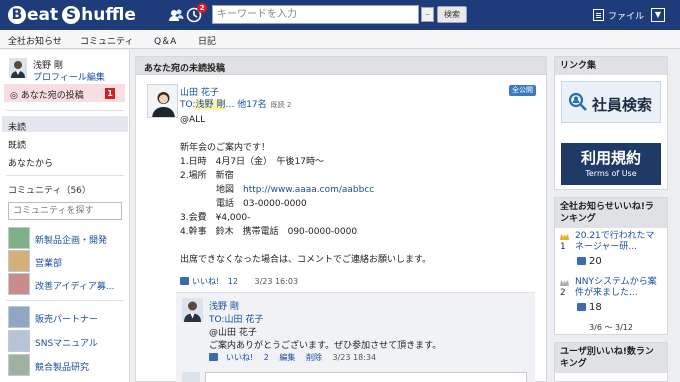 This screenshot has height=382, width=680. I want to click on sidebar-item-unread-to-you: ◎ あなた宛の投稿 1, so click(64, 93).